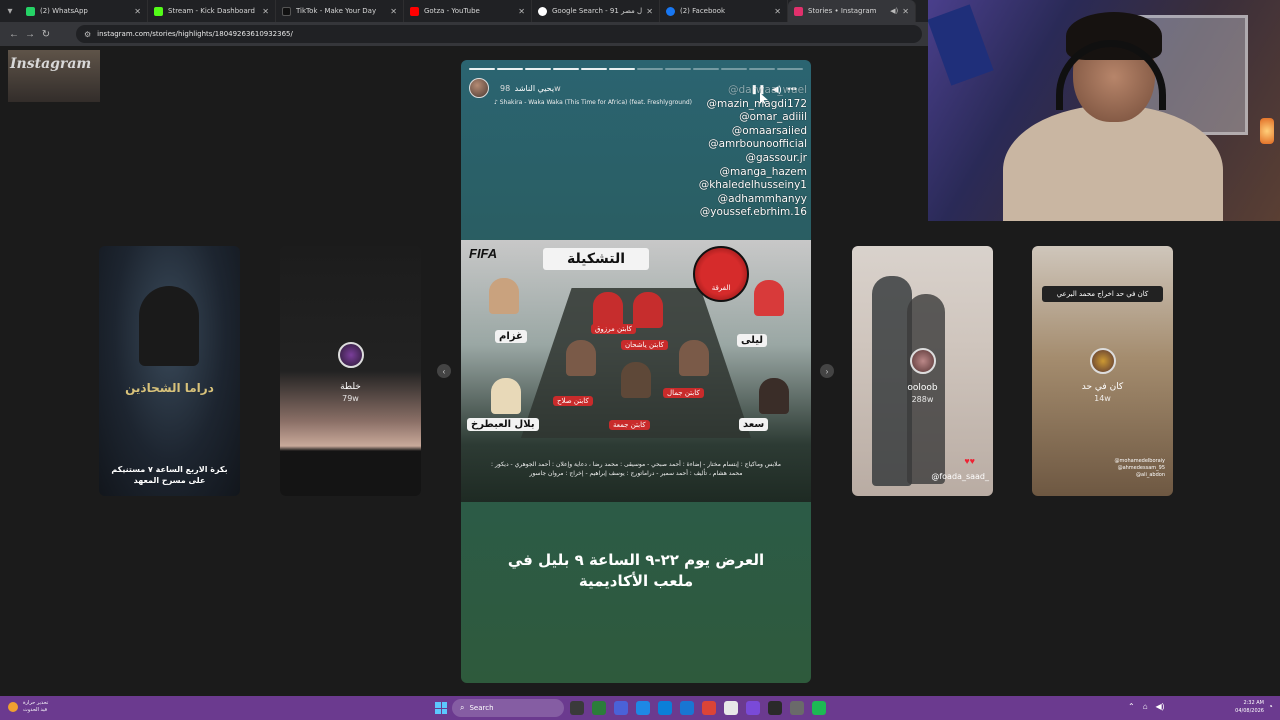 This screenshot has height=720, width=1280. I want to click on player-label: كابتن جمال, so click(683, 393).